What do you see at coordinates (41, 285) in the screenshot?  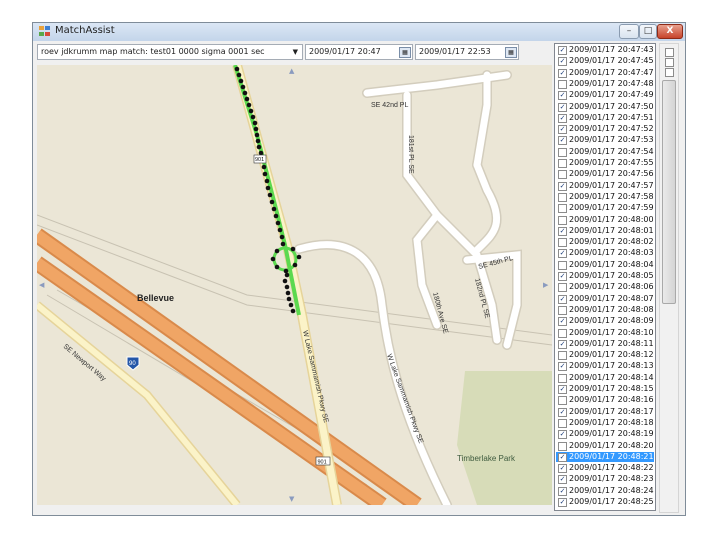 I see `pan-left-icon: ◀` at bounding box center [41, 285].